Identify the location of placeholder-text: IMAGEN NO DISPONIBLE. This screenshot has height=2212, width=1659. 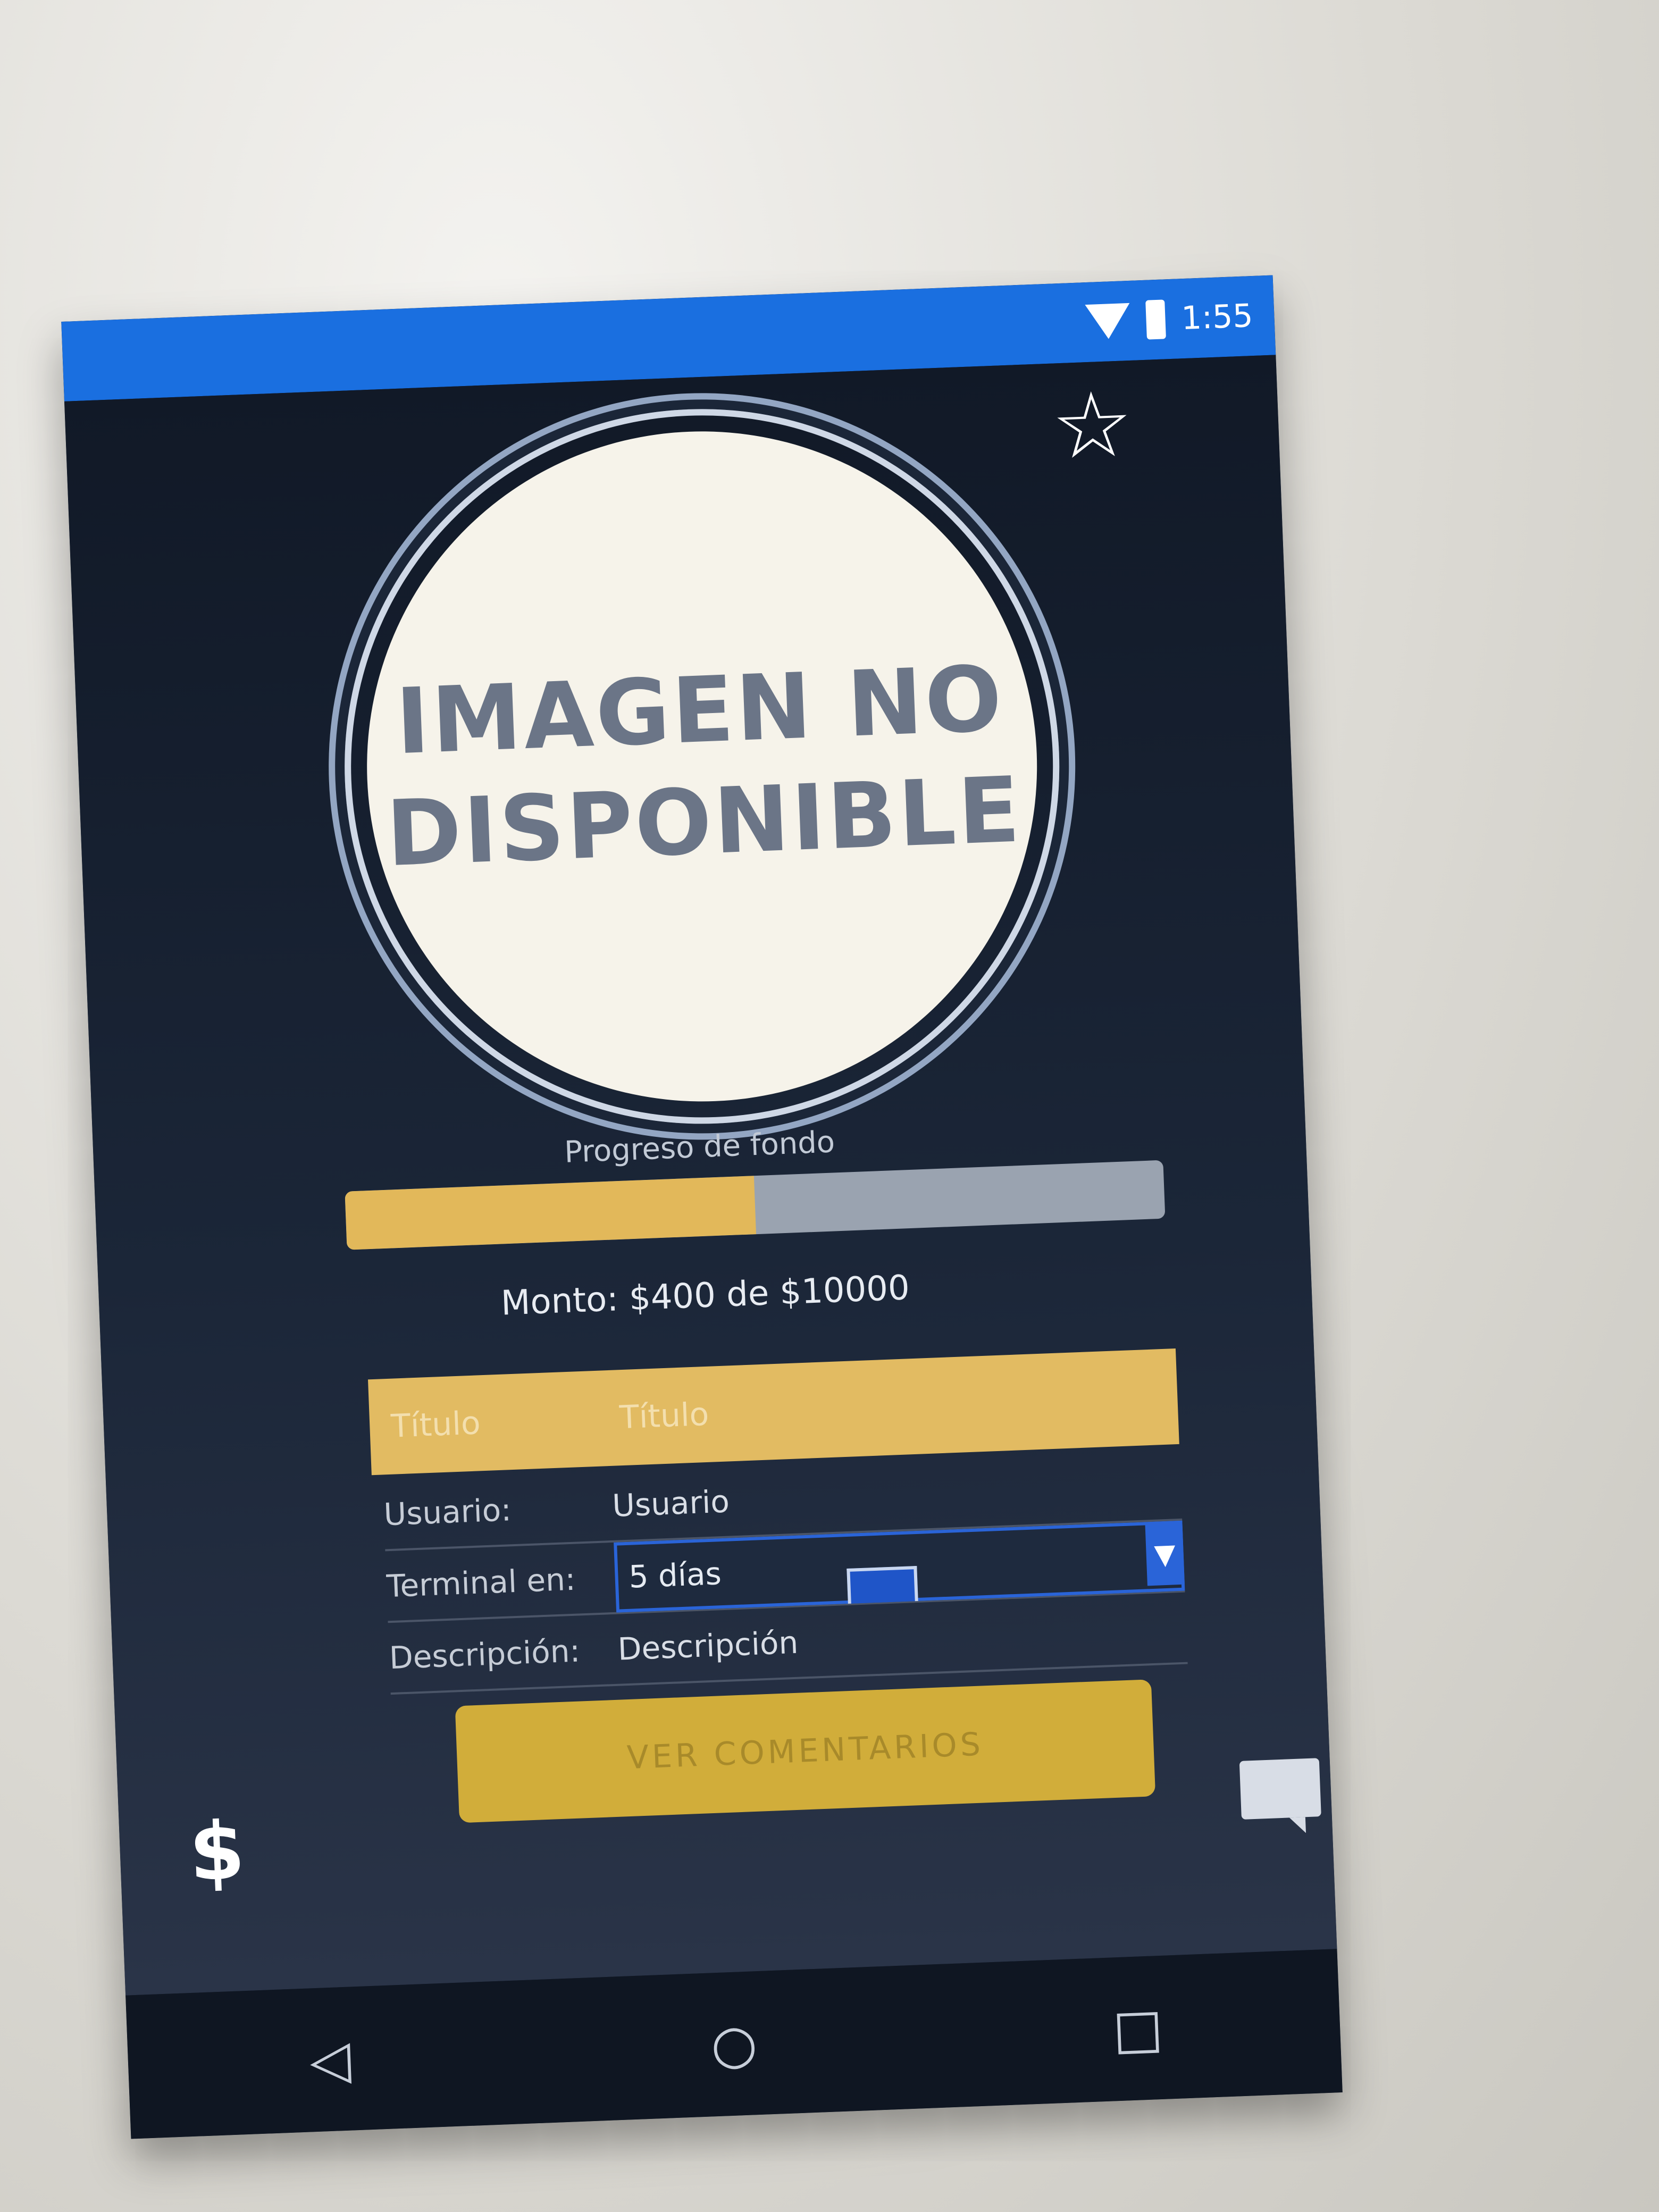
(702, 767).